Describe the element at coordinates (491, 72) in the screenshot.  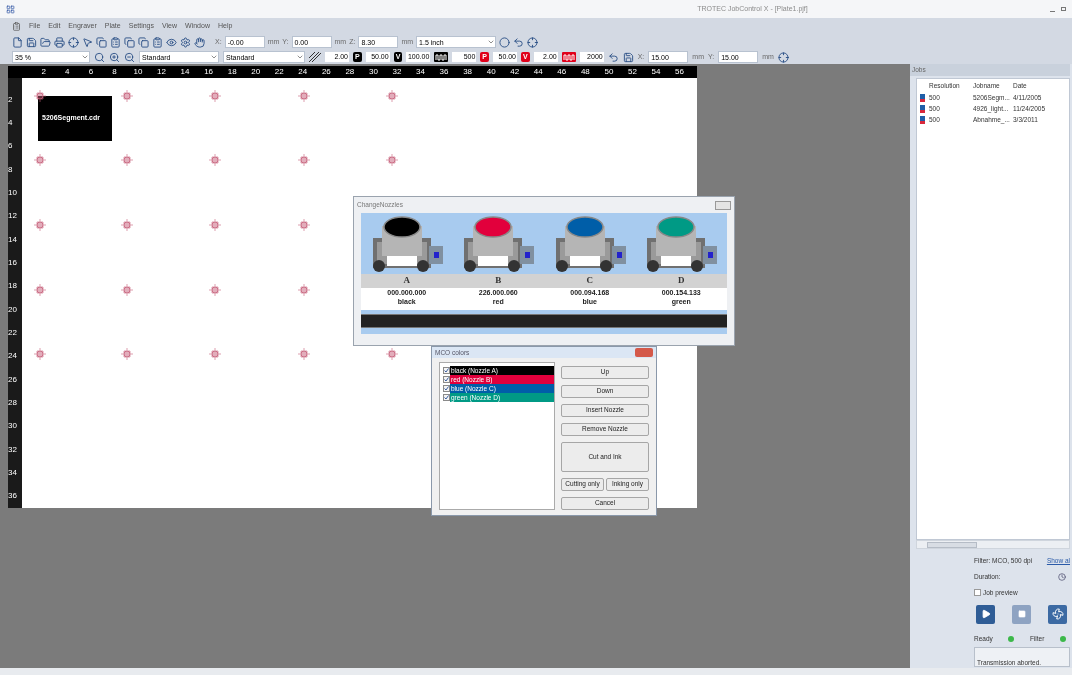
I see `ruler-number: 40` at that location.